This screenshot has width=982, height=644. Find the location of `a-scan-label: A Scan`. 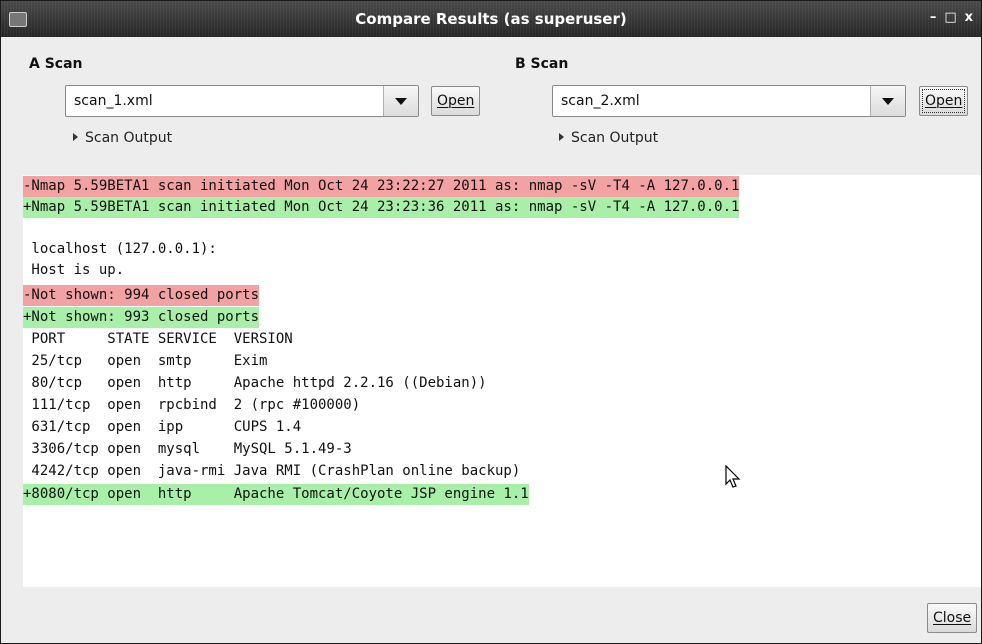

a-scan-label: A Scan is located at coordinates (56, 64).